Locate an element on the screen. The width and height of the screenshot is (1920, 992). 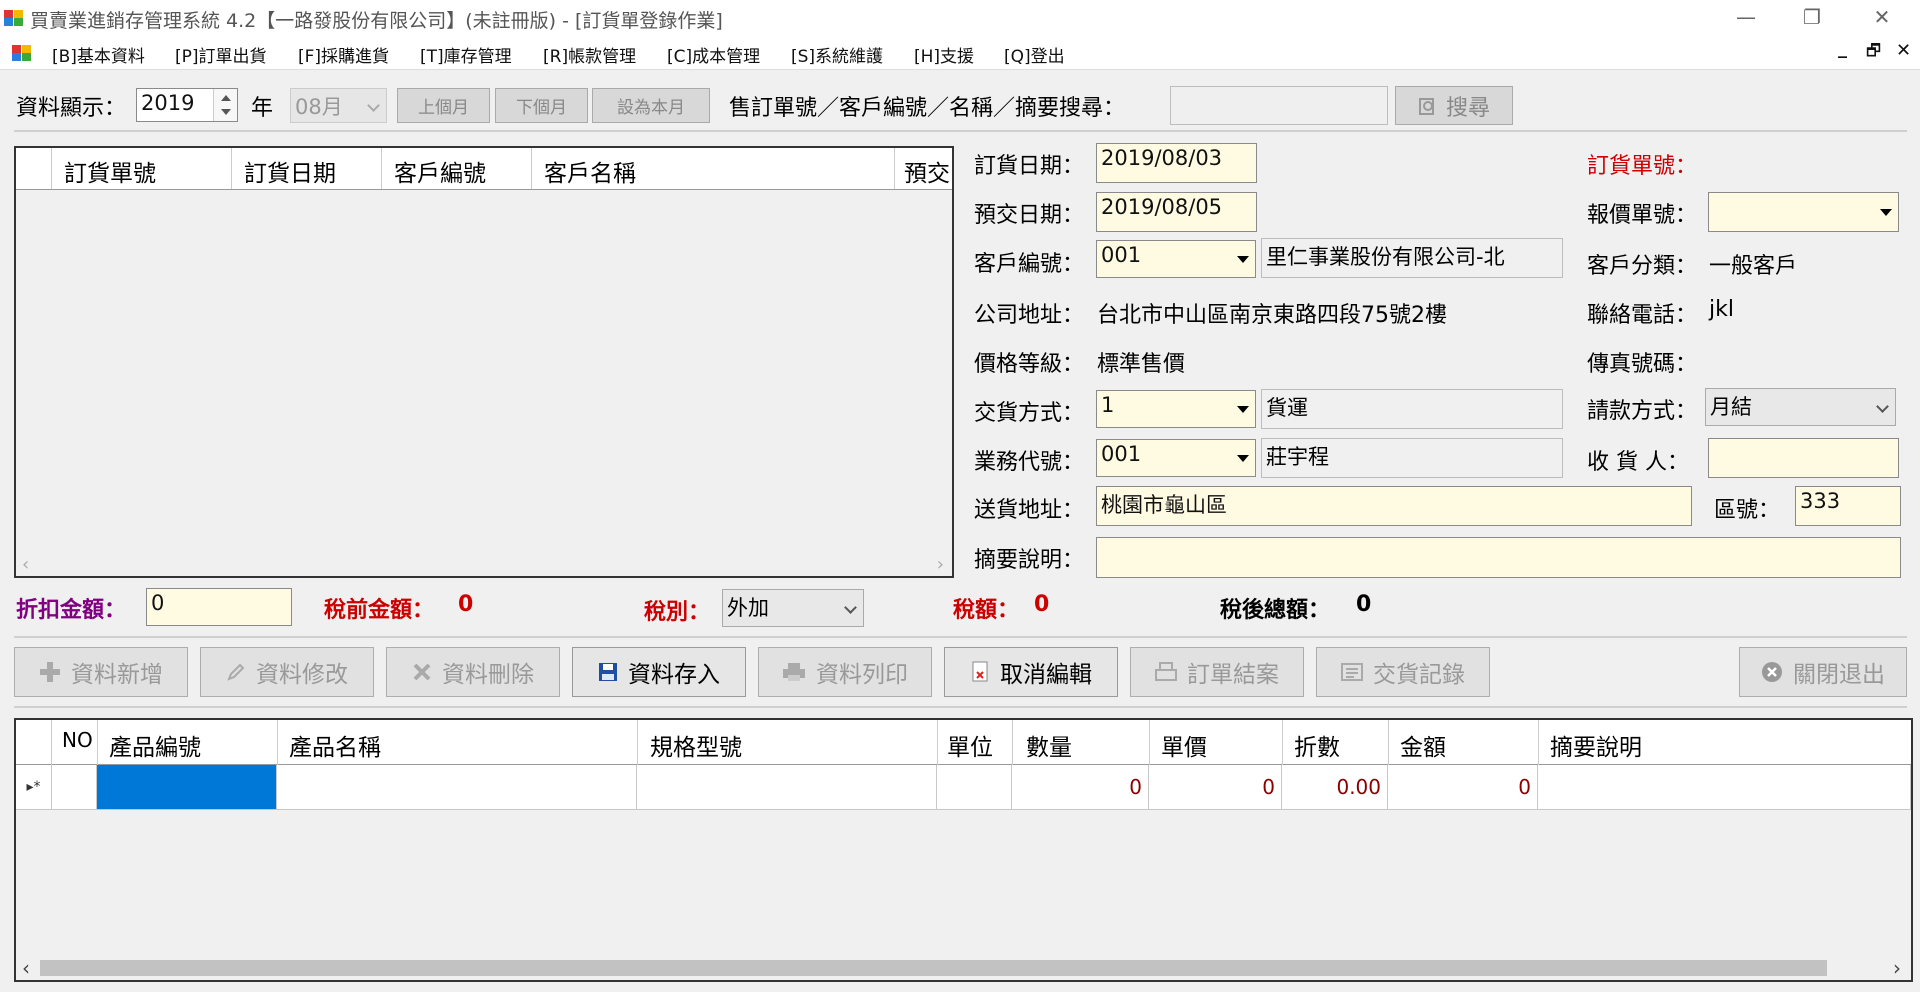
after-tax-value: 0 is located at coordinates (1364, 604).